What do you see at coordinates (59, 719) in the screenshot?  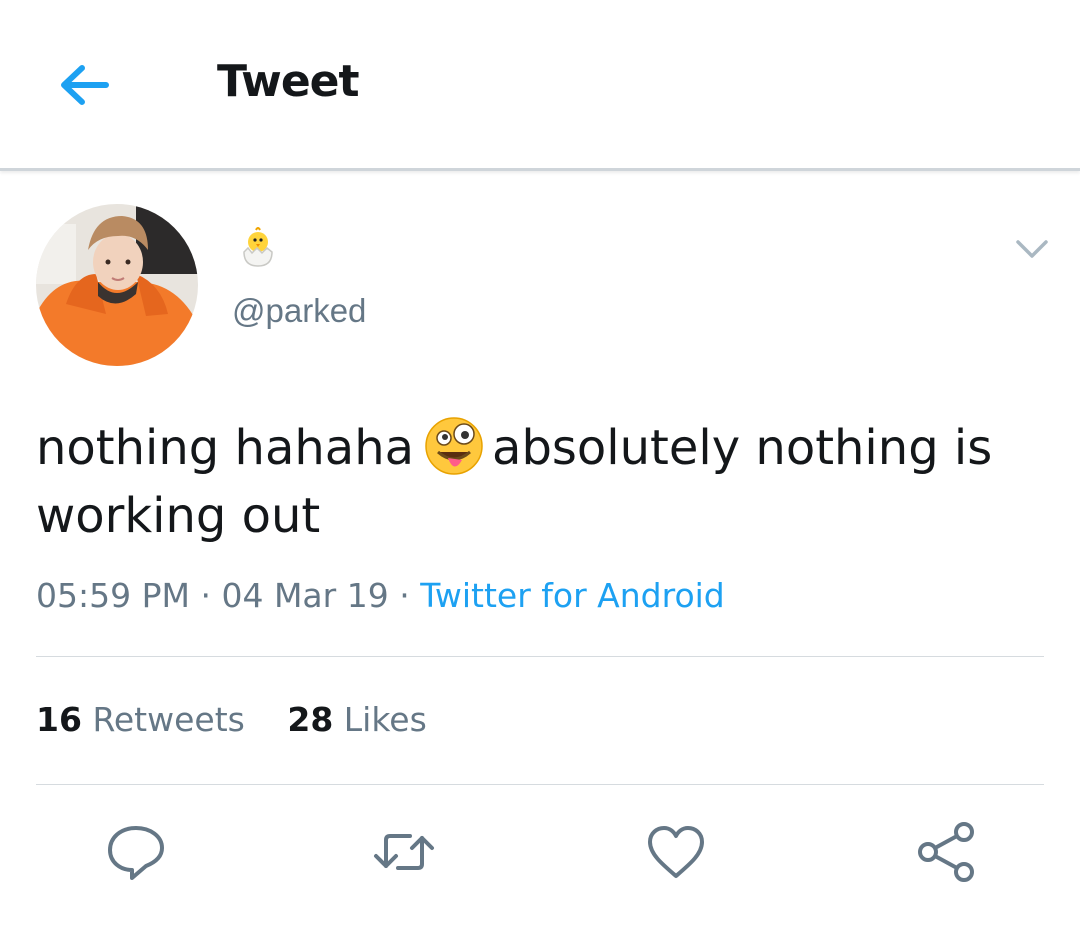 I see `retweets-count: 16` at bounding box center [59, 719].